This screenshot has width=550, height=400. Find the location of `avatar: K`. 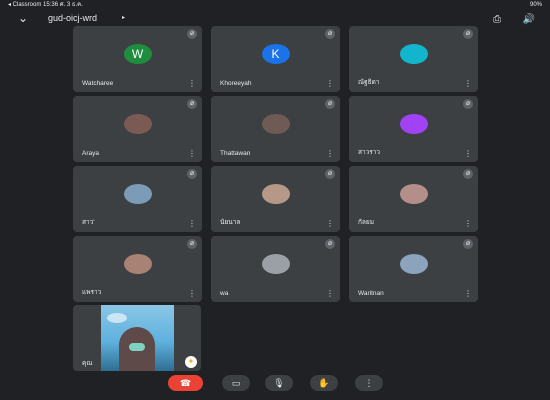

avatar: K is located at coordinates (275, 54).